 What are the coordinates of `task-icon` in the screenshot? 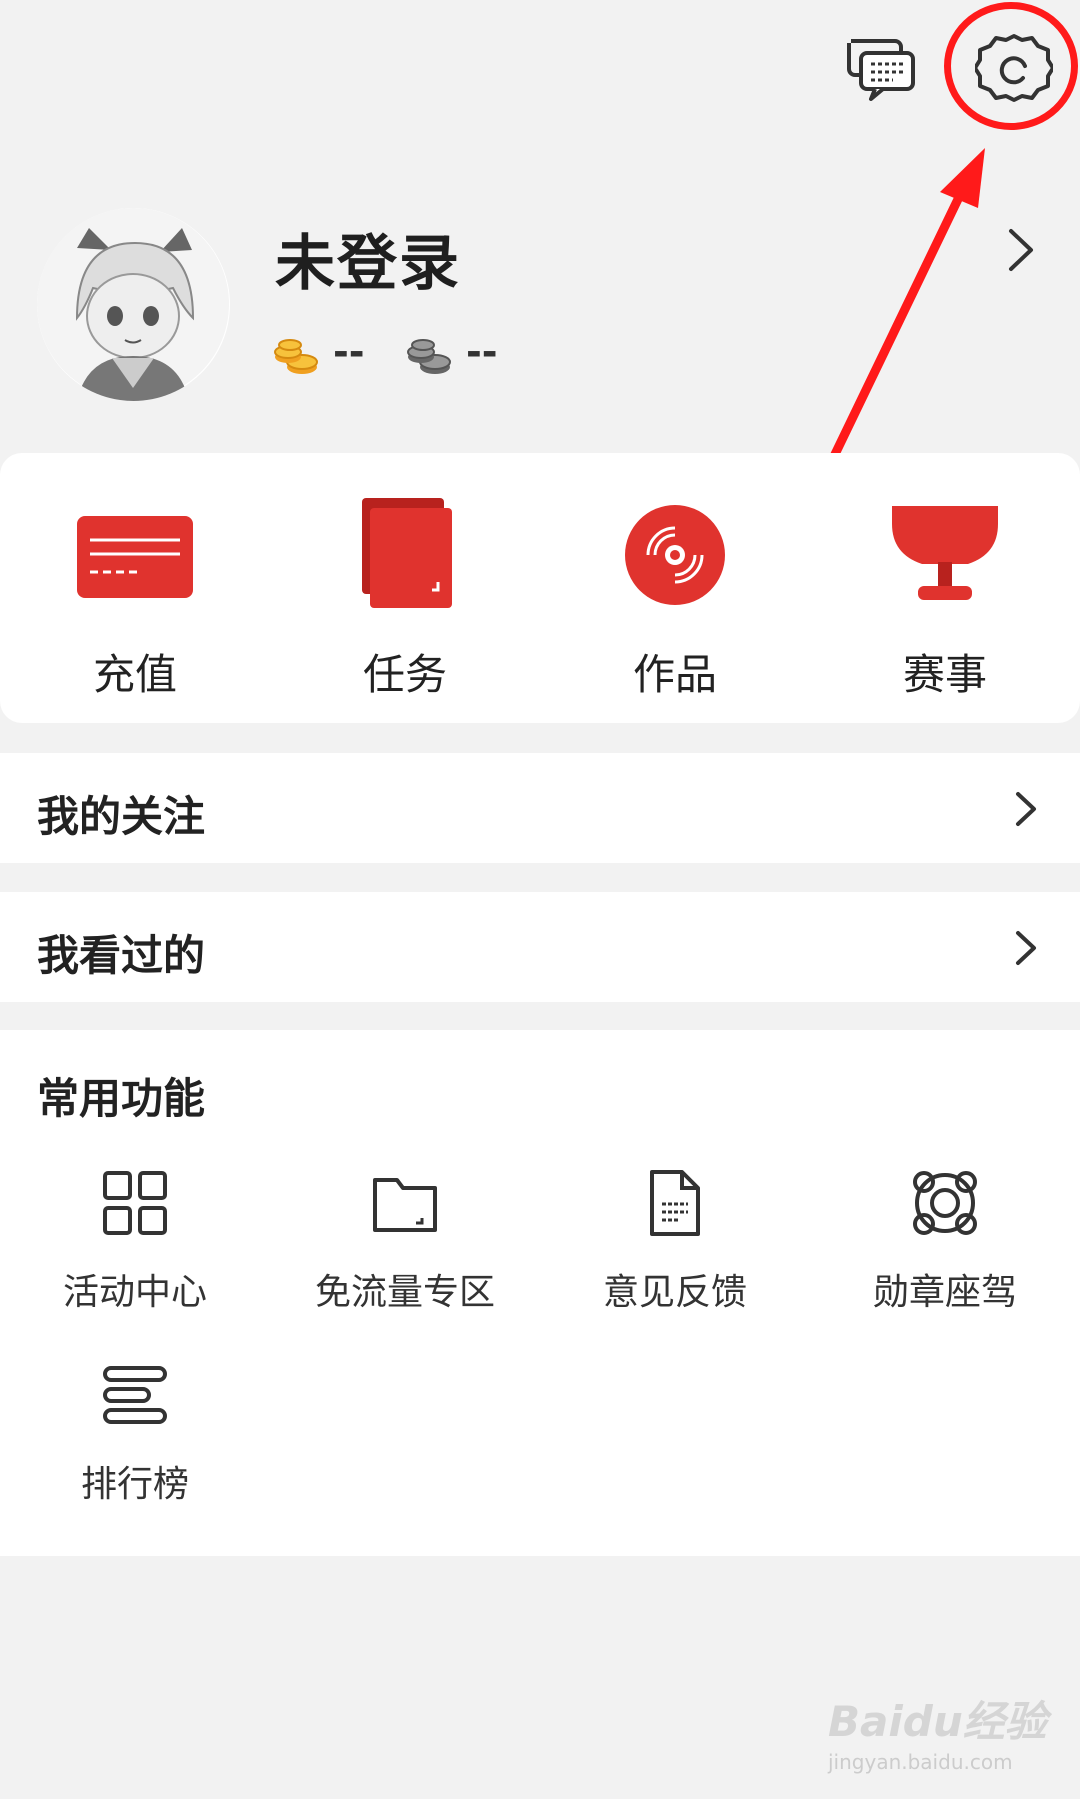 It's located at (405, 553).